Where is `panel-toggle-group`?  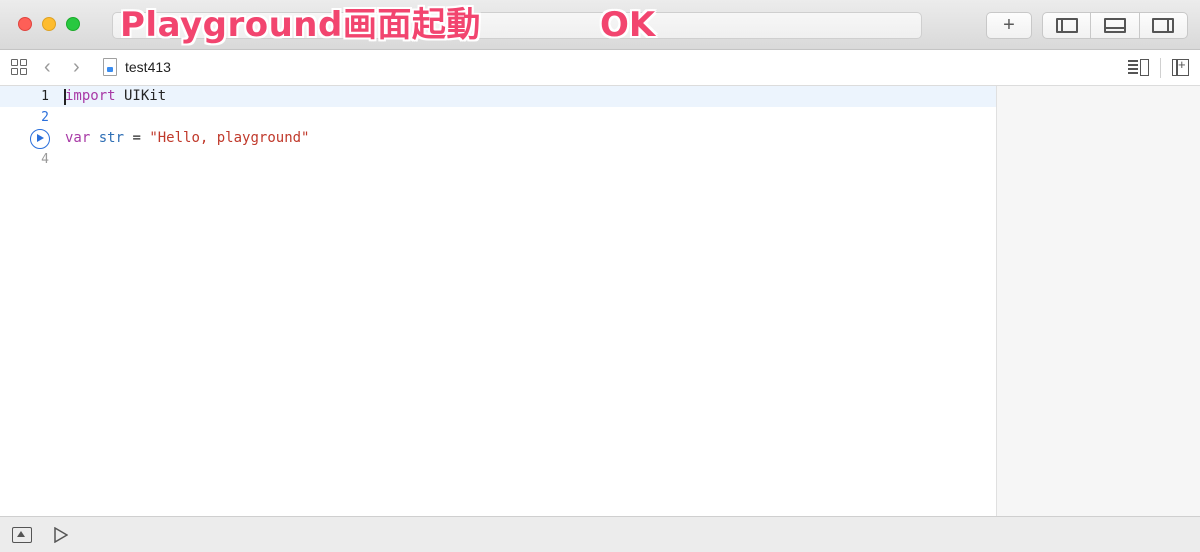
panel-toggle-group is located at coordinates (1115, 25).